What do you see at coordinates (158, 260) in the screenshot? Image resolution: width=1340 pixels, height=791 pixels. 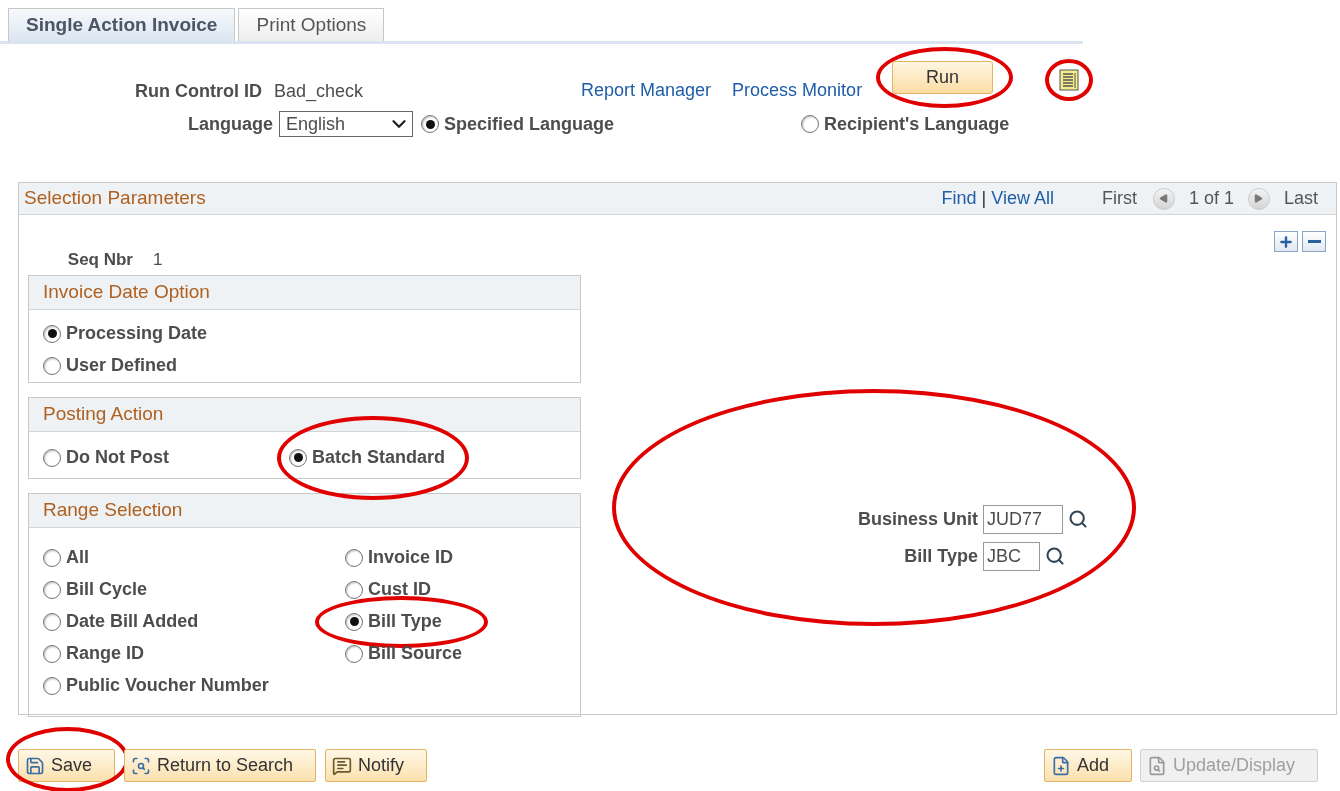 I see `field-value: 1` at bounding box center [158, 260].